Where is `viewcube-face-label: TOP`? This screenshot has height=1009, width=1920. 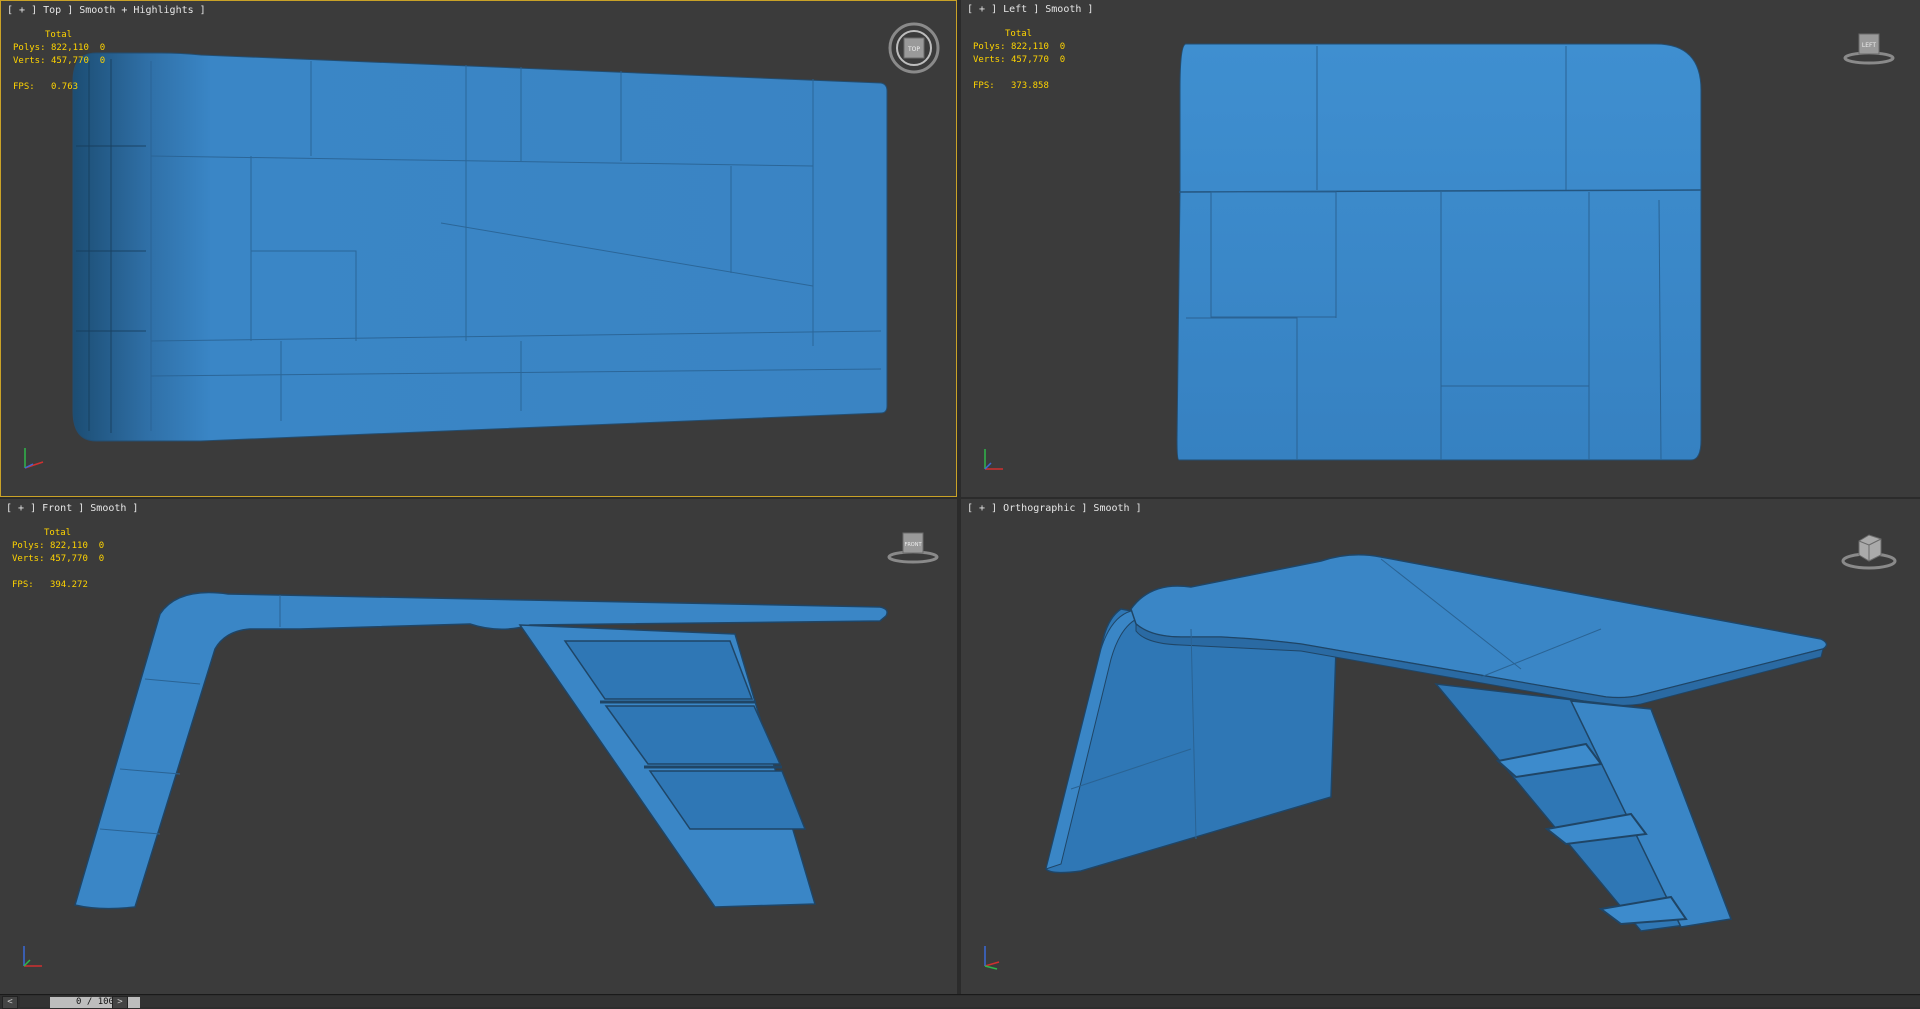
viewcube-face-label: TOP is located at coordinates (913, 49).